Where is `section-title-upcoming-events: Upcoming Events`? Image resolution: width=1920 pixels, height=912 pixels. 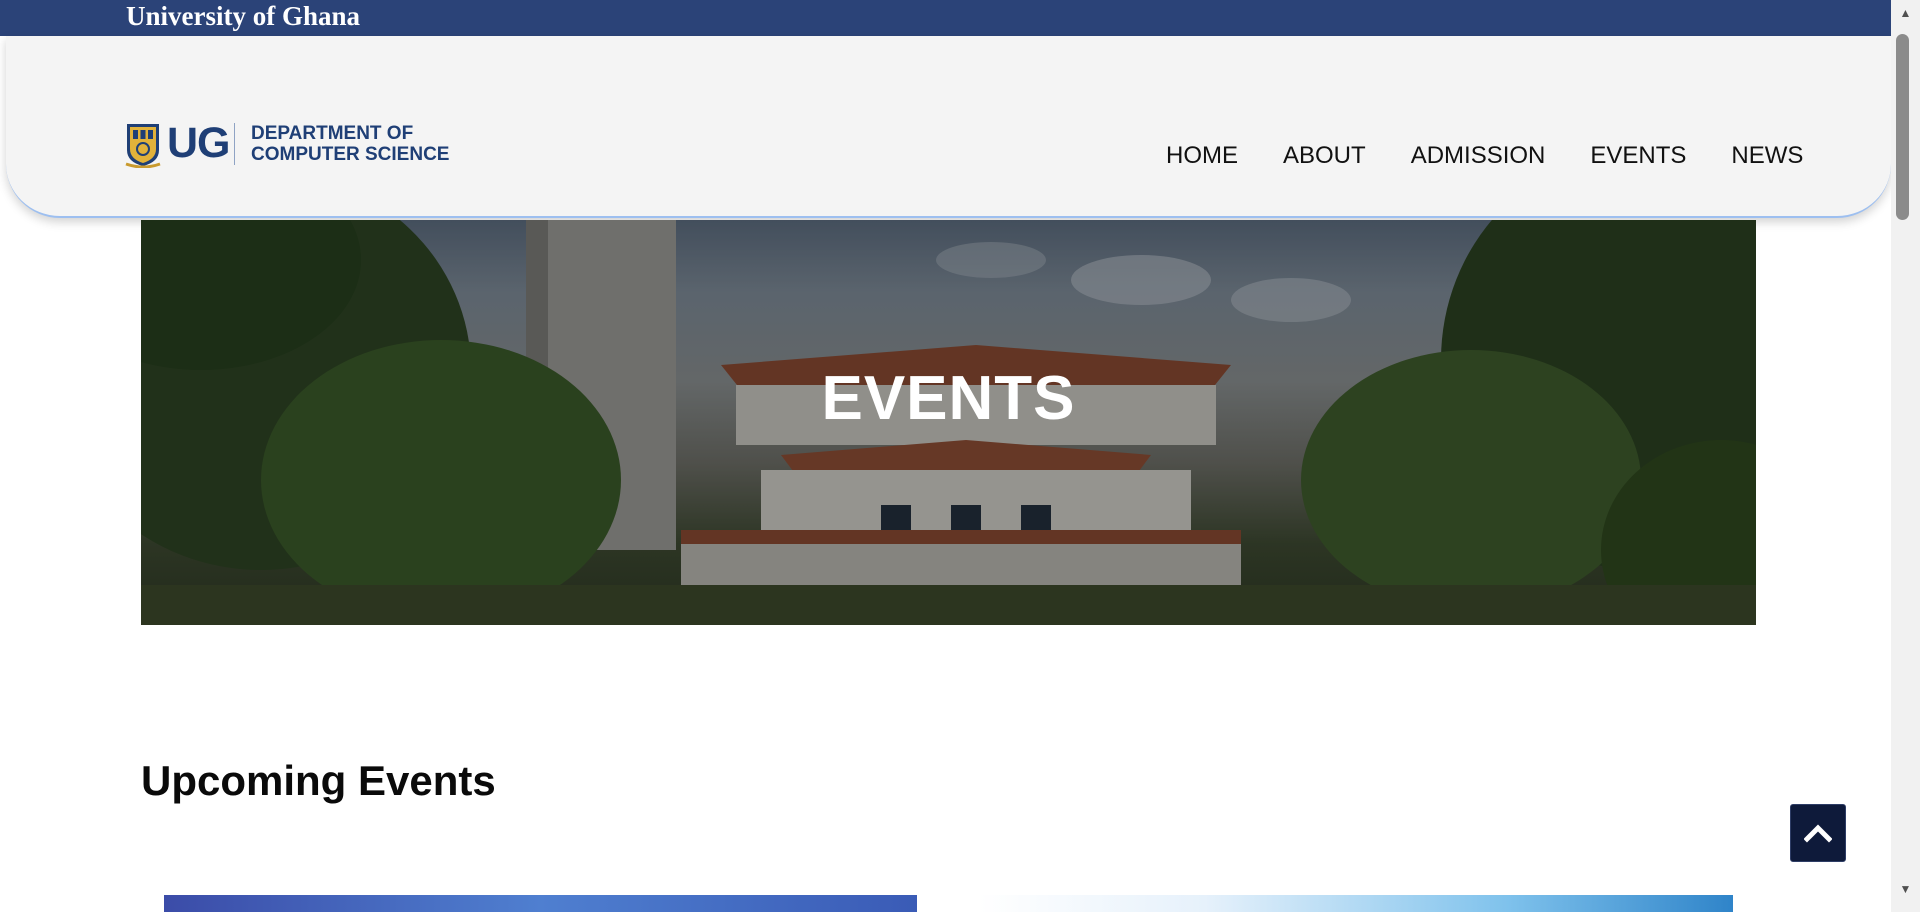 section-title-upcoming-events: Upcoming Events is located at coordinates (318, 780).